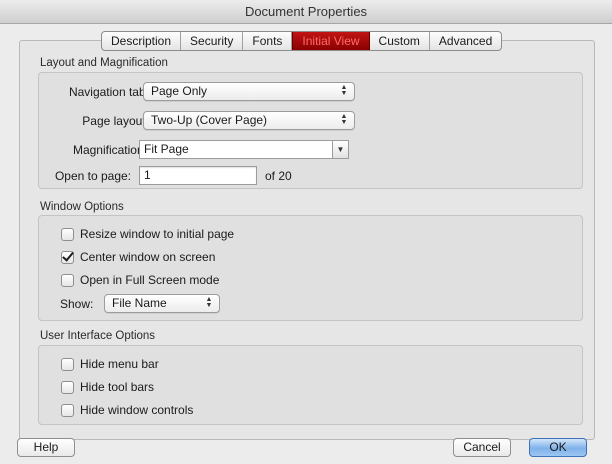 The width and height of the screenshot is (612, 464). What do you see at coordinates (157, 234) in the screenshot?
I see `resize-window-label: Resize window to initial page` at bounding box center [157, 234].